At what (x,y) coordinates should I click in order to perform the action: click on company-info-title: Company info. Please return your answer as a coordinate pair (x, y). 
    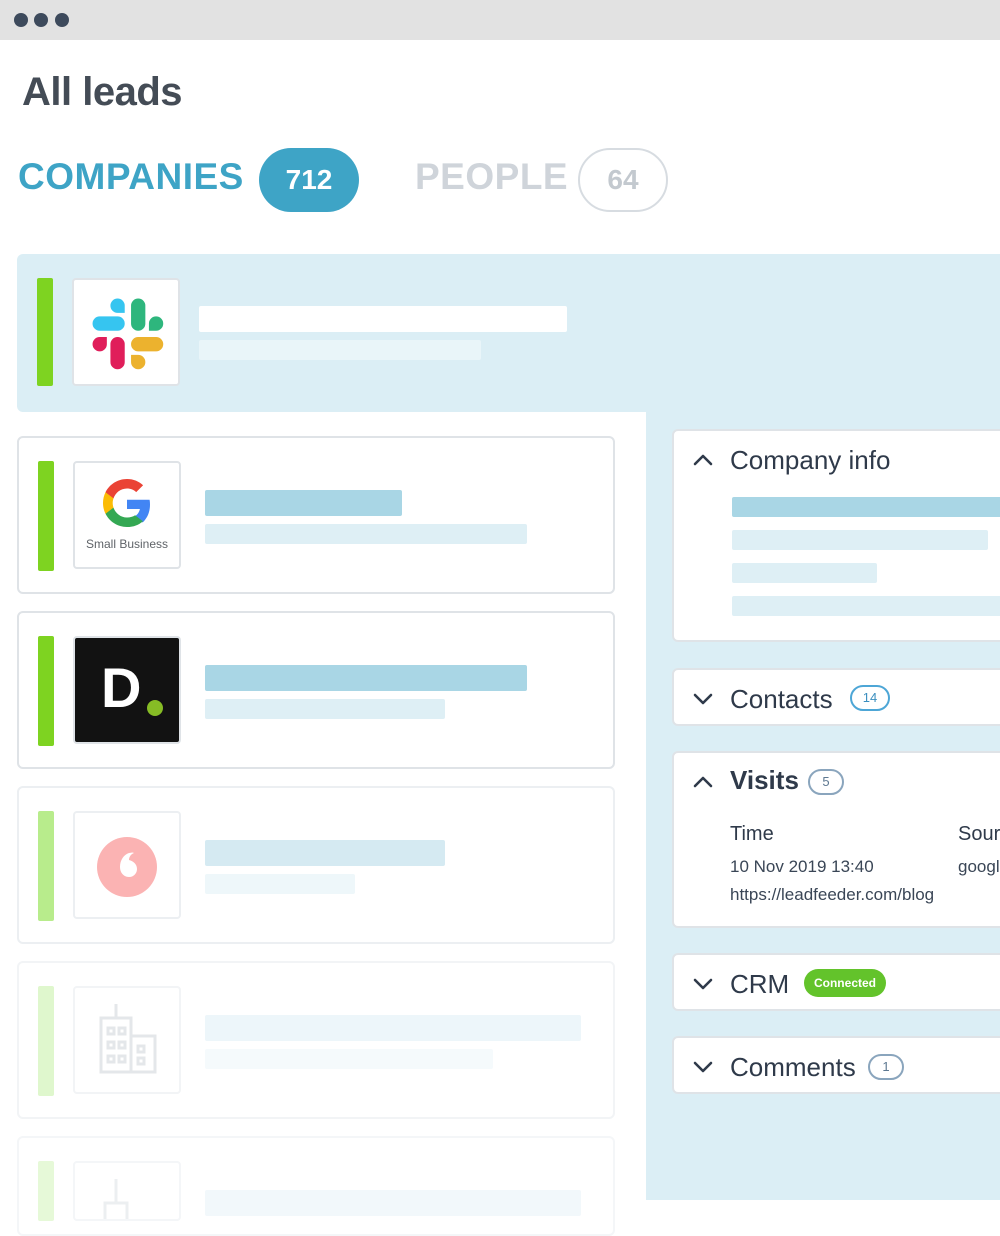
    Looking at the image, I should click on (810, 460).